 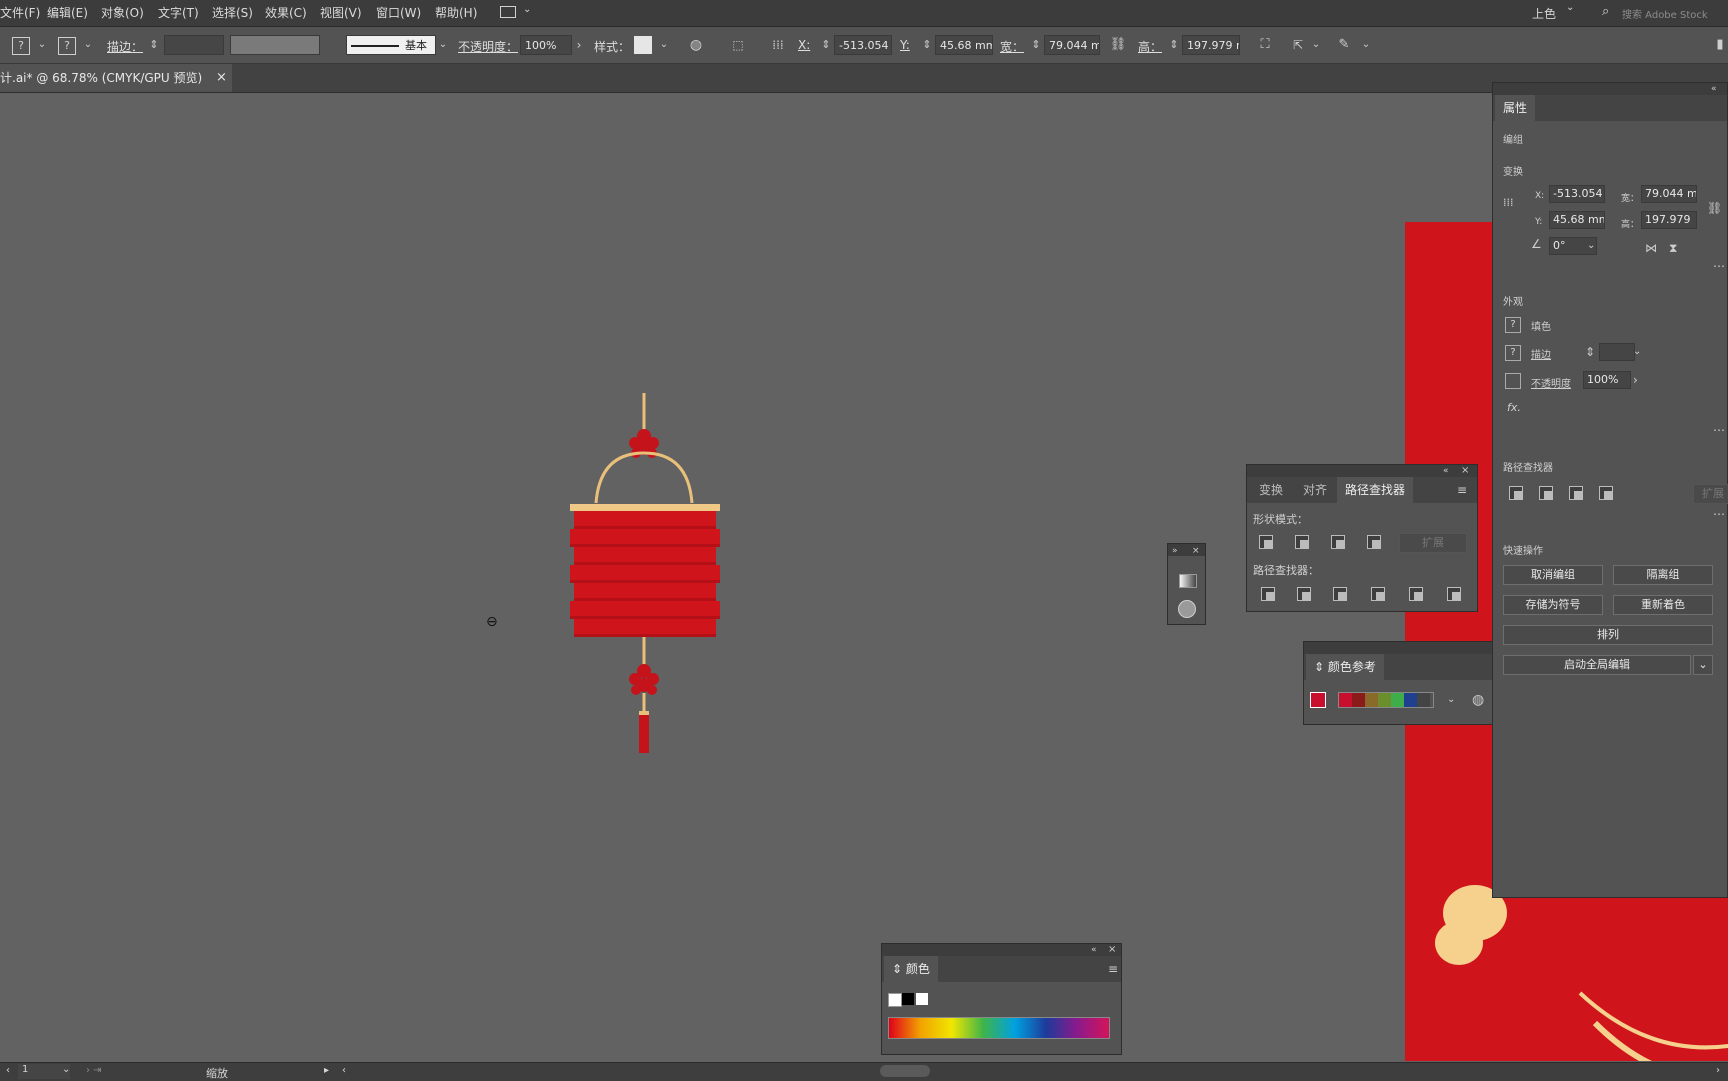 What do you see at coordinates (398, 13) in the screenshot?
I see `menu-window: 窗口(W)` at bounding box center [398, 13].